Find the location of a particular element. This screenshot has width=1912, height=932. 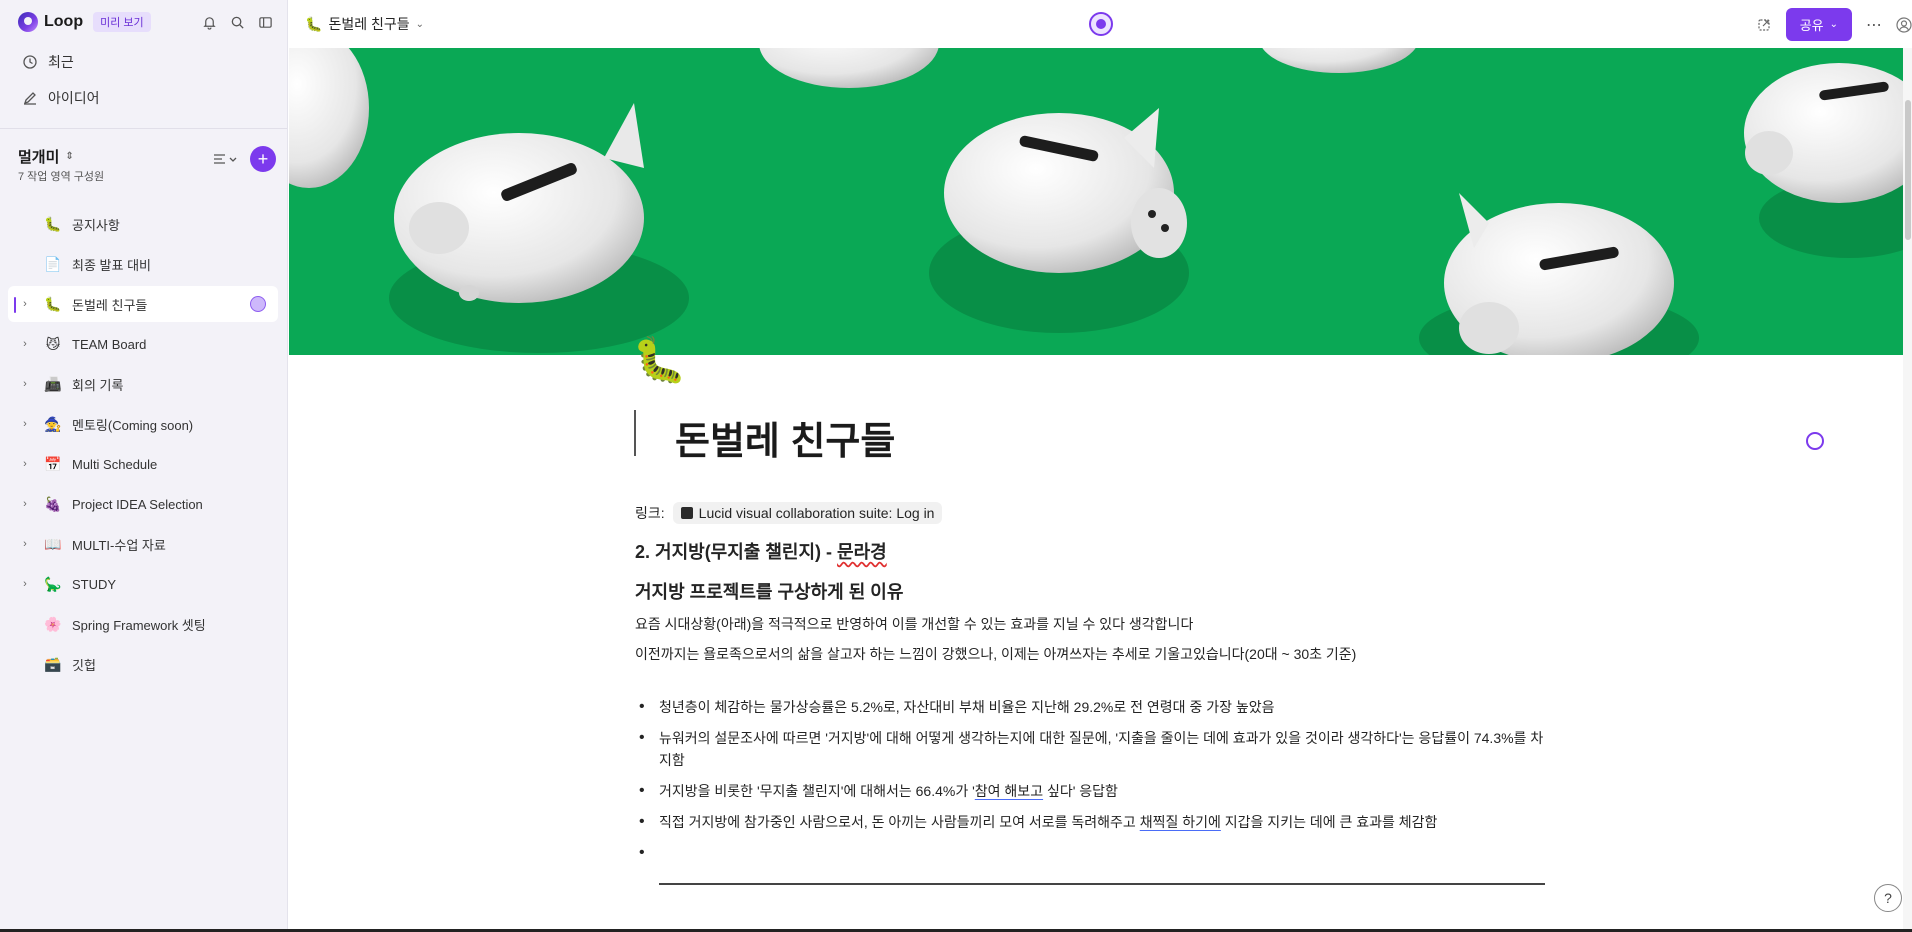

copilot-icon is located at coordinates (1815, 441).